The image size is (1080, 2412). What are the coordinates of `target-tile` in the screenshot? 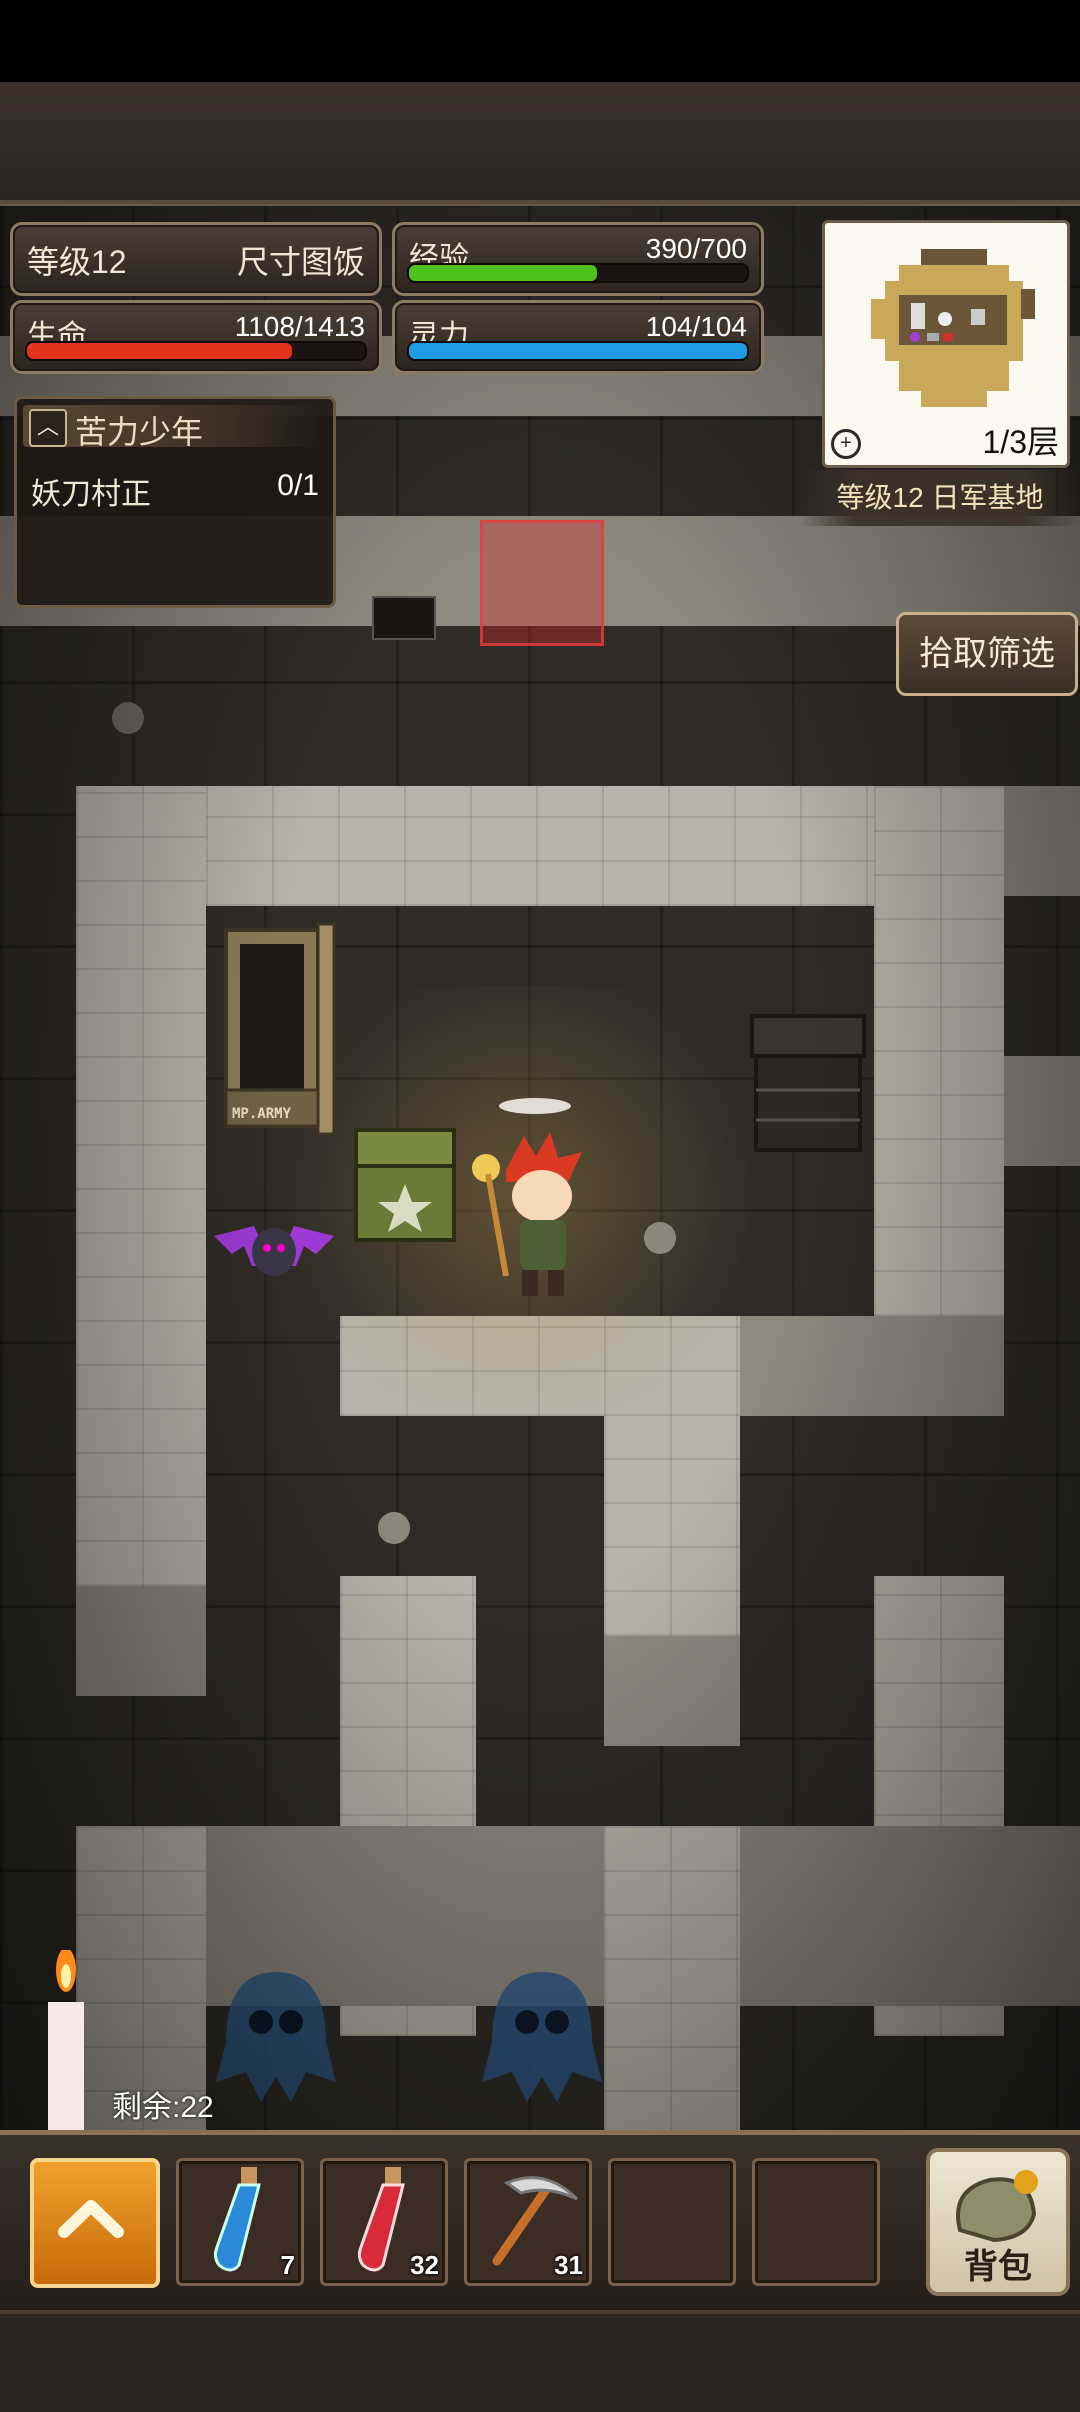 It's located at (542, 583).